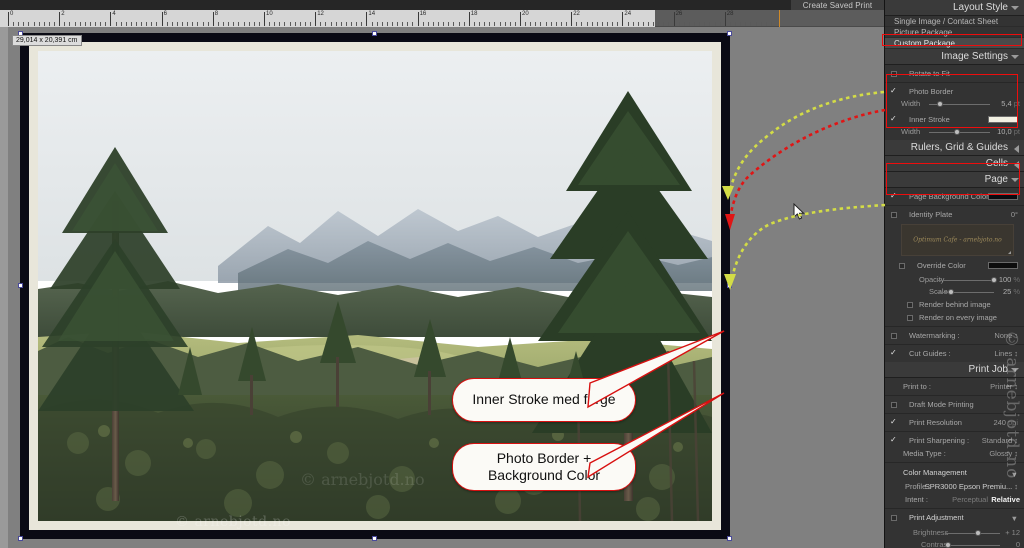 Image resolution: width=1024 pixels, height=548 pixels. What do you see at coordinates (999, 422) in the screenshot?
I see `print-resolution-number: 240` at bounding box center [999, 422].